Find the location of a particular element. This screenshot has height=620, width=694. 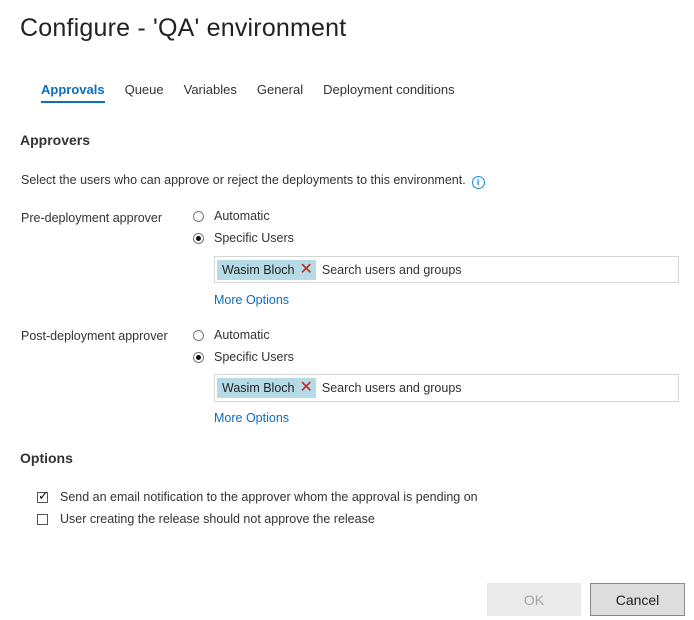

pre-specific-users-label: Specific Users is located at coordinates (254, 238).